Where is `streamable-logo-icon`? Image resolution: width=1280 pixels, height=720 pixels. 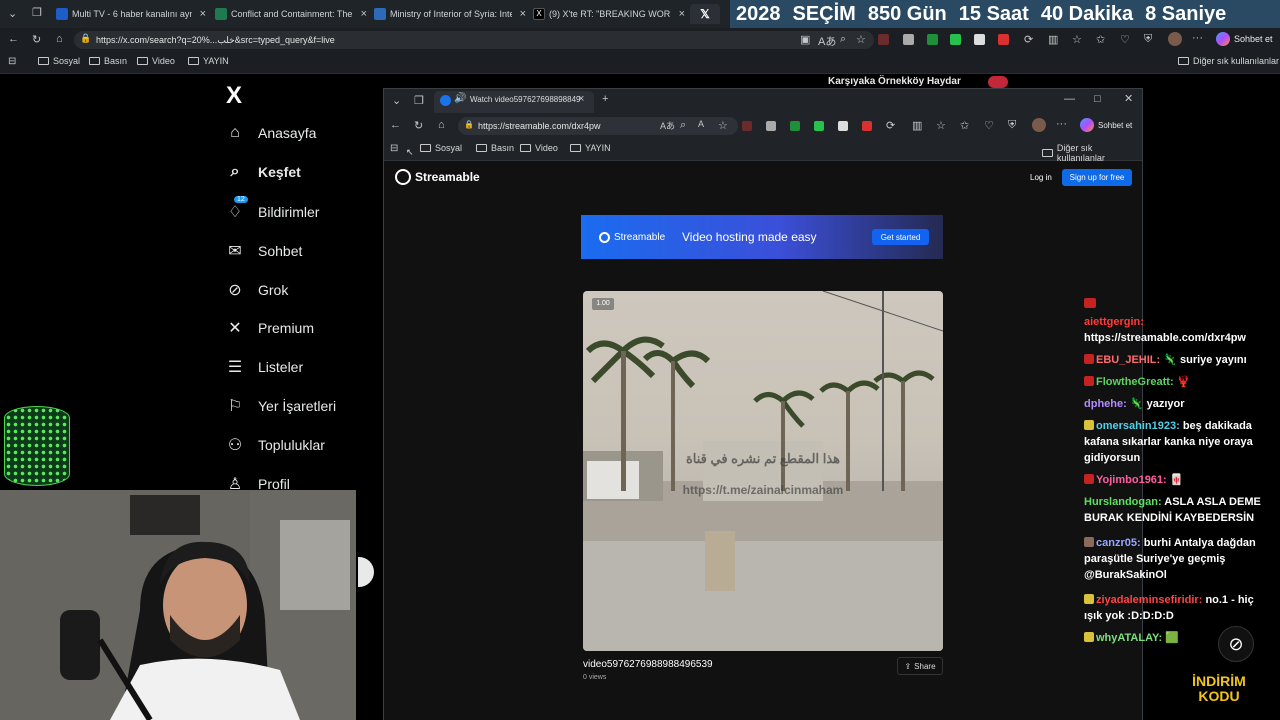
streamable-logo-icon is located at coordinates (403, 177).